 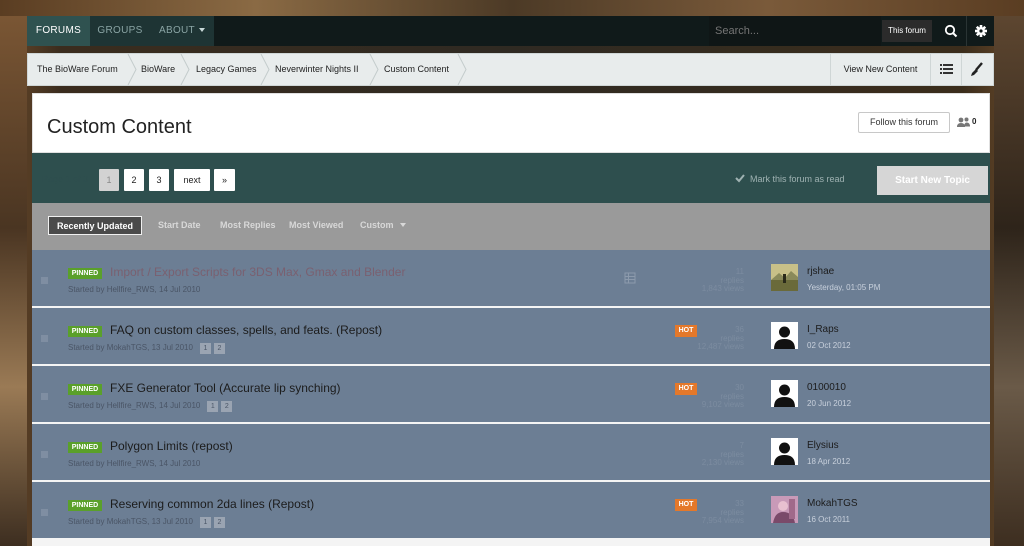 I want to click on tab-about: ABOUT, so click(x=182, y=31).